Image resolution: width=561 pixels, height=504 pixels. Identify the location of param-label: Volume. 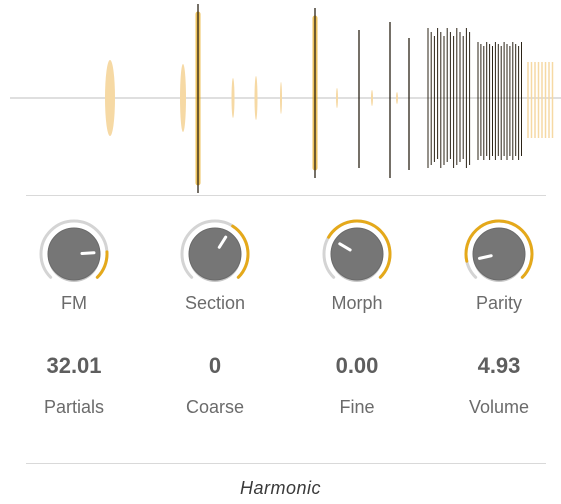
(499, 407).